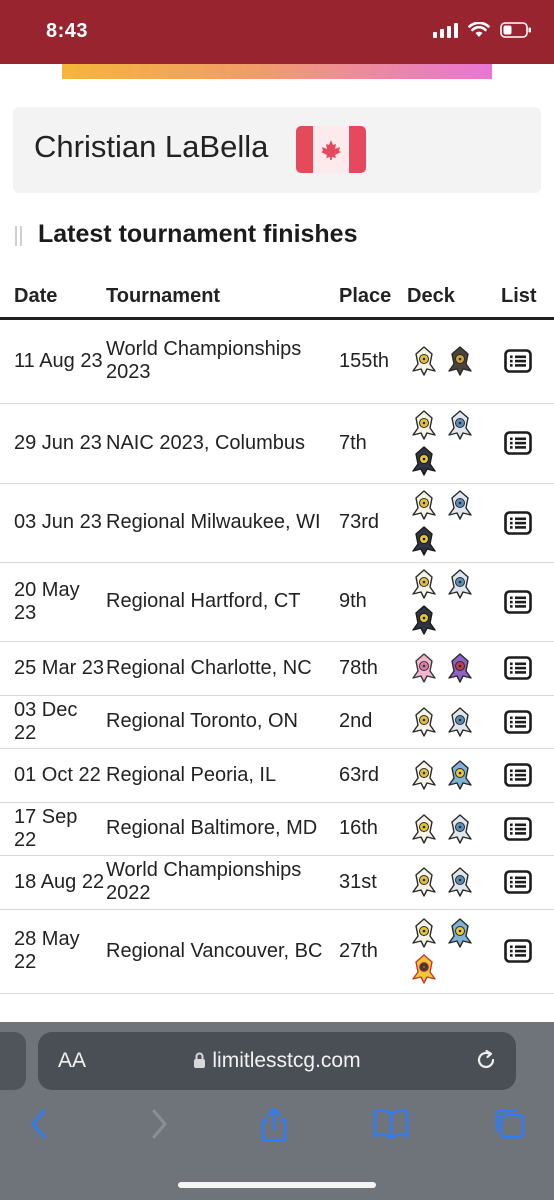  What do you see at coordinates (286, 1060) in the screenshot?
I see `url-text: limitlesstcg.com` at bounding box center [286, 1060].